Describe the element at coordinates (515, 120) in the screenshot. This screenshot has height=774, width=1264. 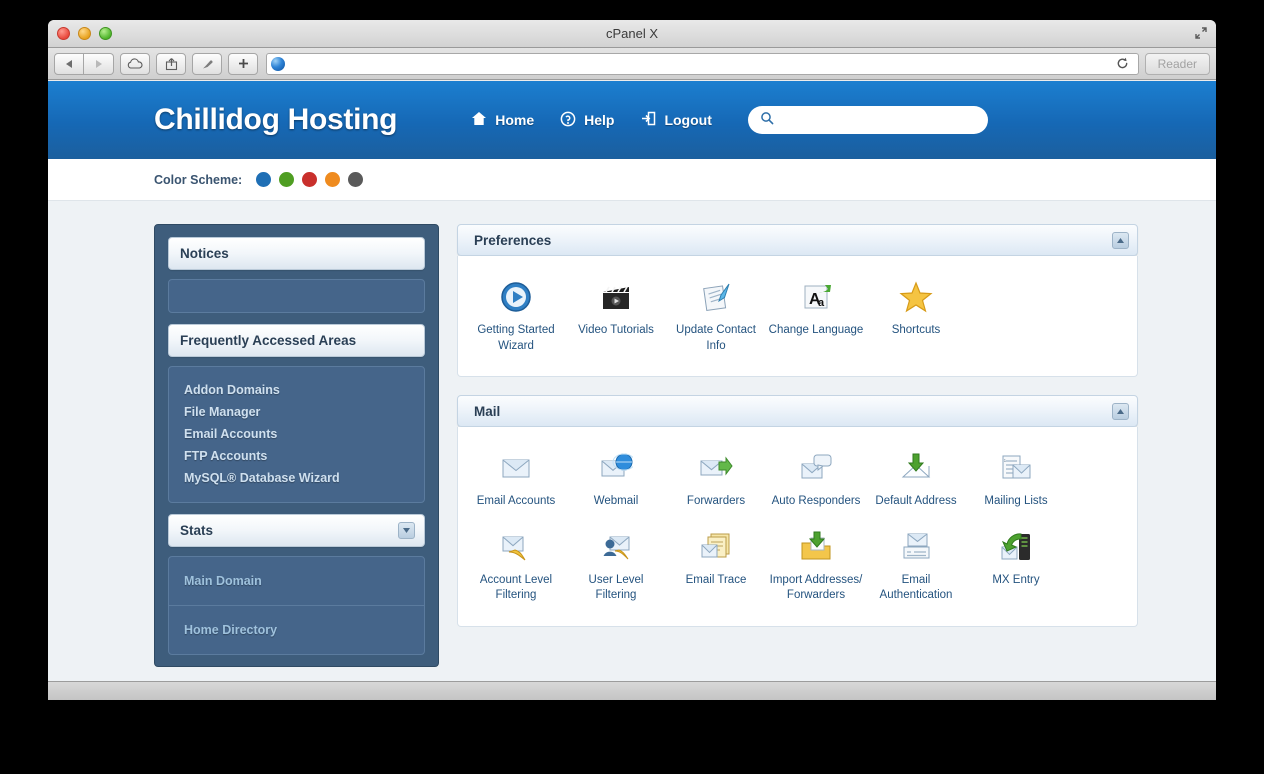
I see `nav-home-label: Home` at that location.